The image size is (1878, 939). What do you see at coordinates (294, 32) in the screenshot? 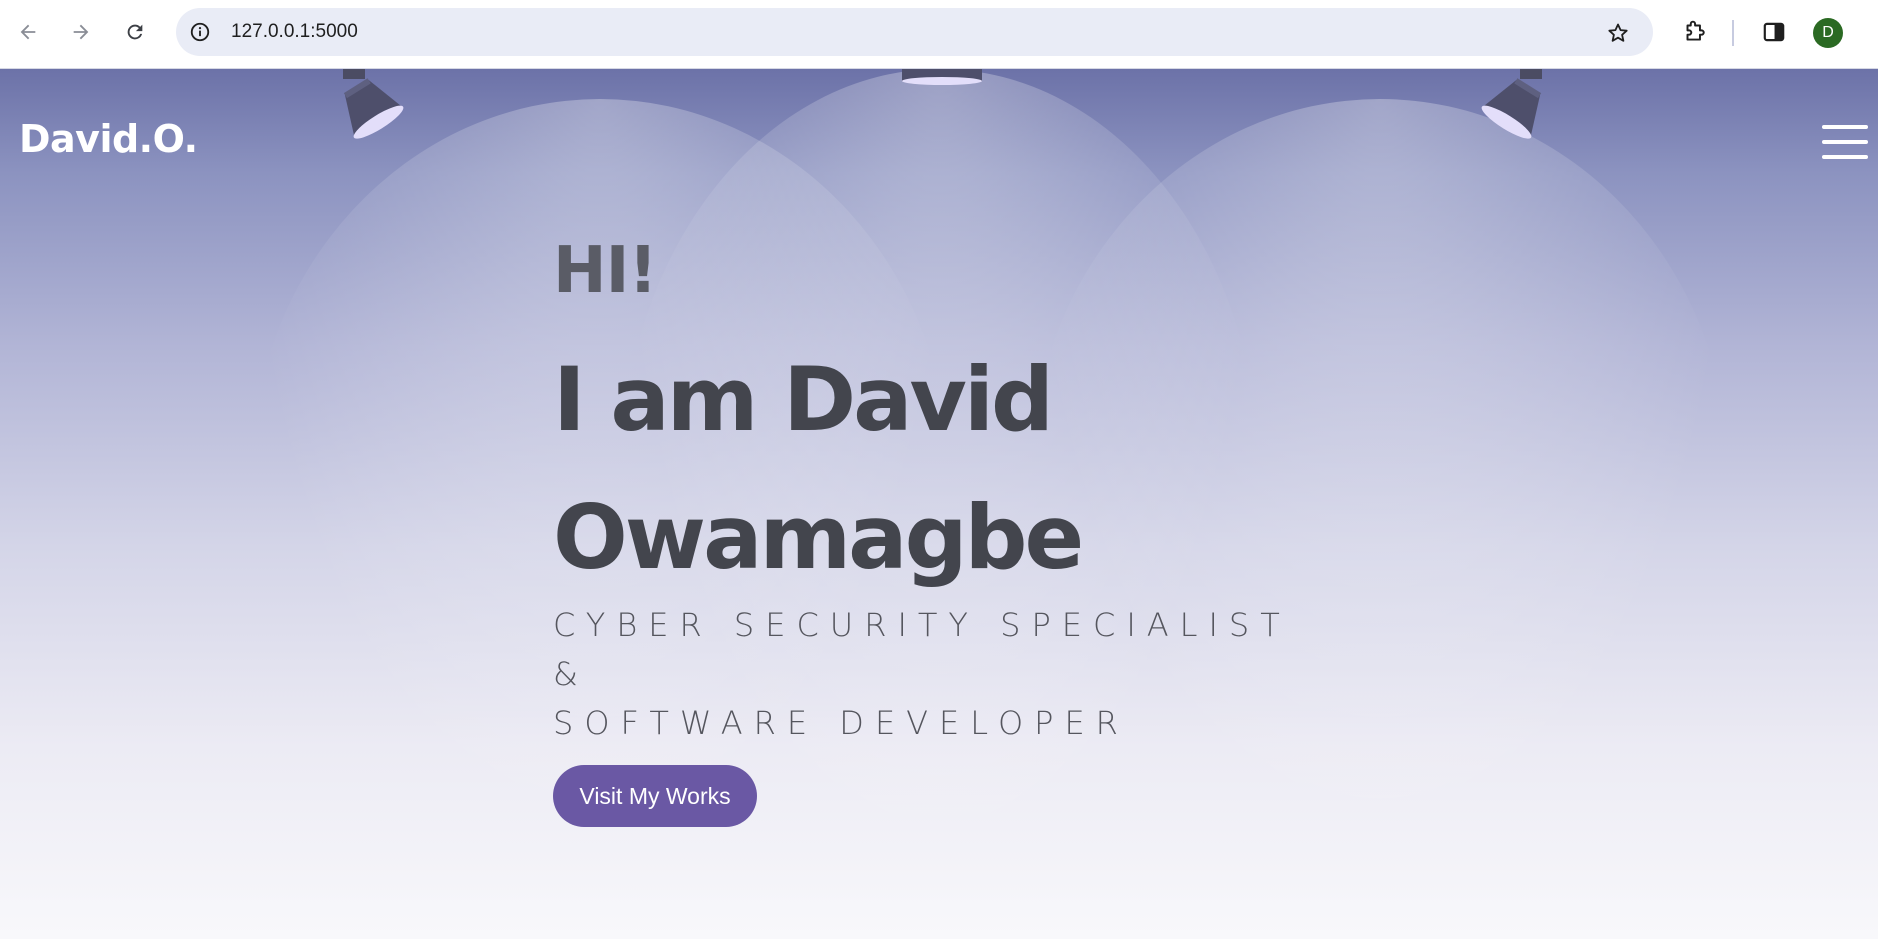
I see `url-text: 127.0.0.1:5000` at bounding box center [294, 32].